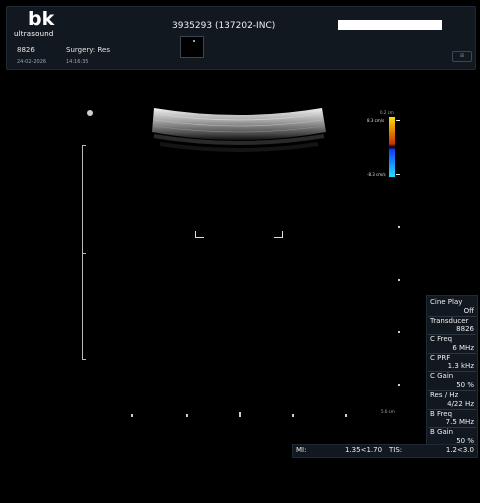  I want to click on focus-bracket-left, so click(199, 234).